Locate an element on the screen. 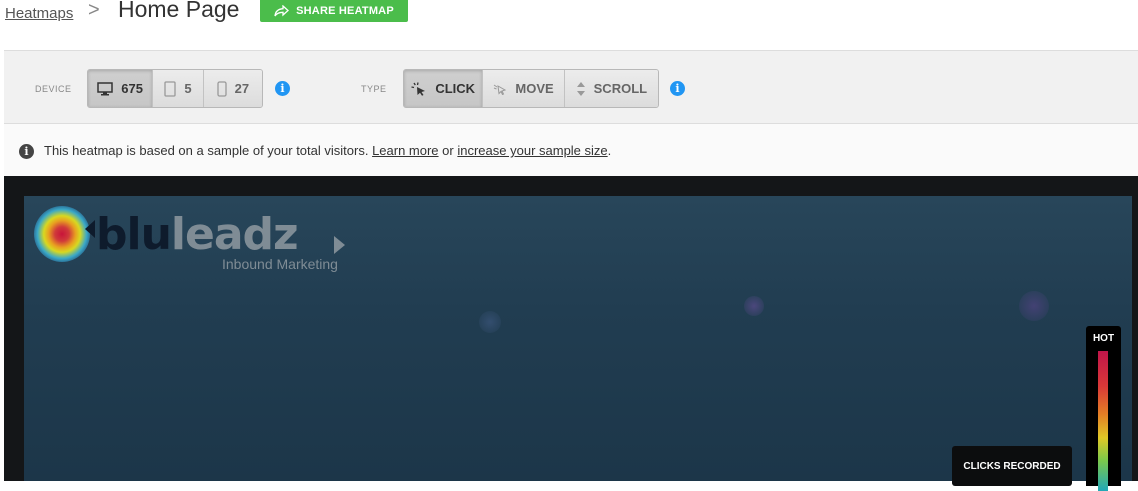 Image resolution: width=1138 pixels, height=491 pixels. device-selector: 675 5 27 is located at coordinates (175, 88).